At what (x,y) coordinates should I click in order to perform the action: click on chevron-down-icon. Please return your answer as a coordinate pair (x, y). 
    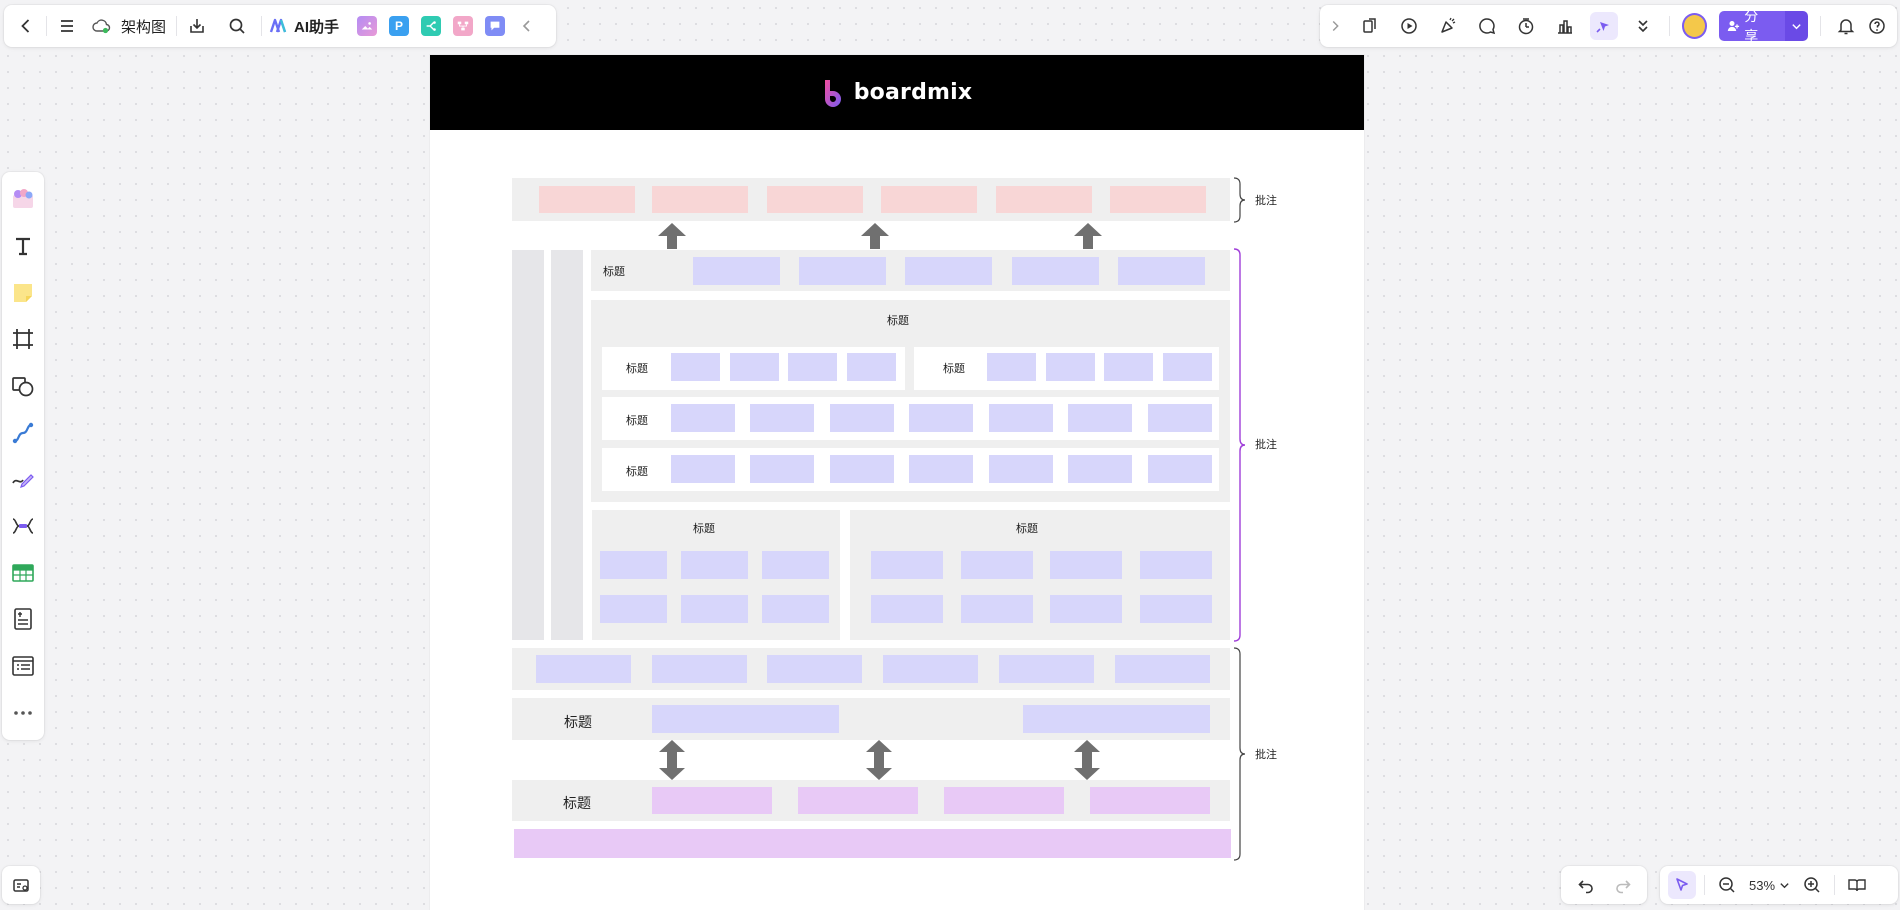
    Looking at the image, I should click on (1784, 885).